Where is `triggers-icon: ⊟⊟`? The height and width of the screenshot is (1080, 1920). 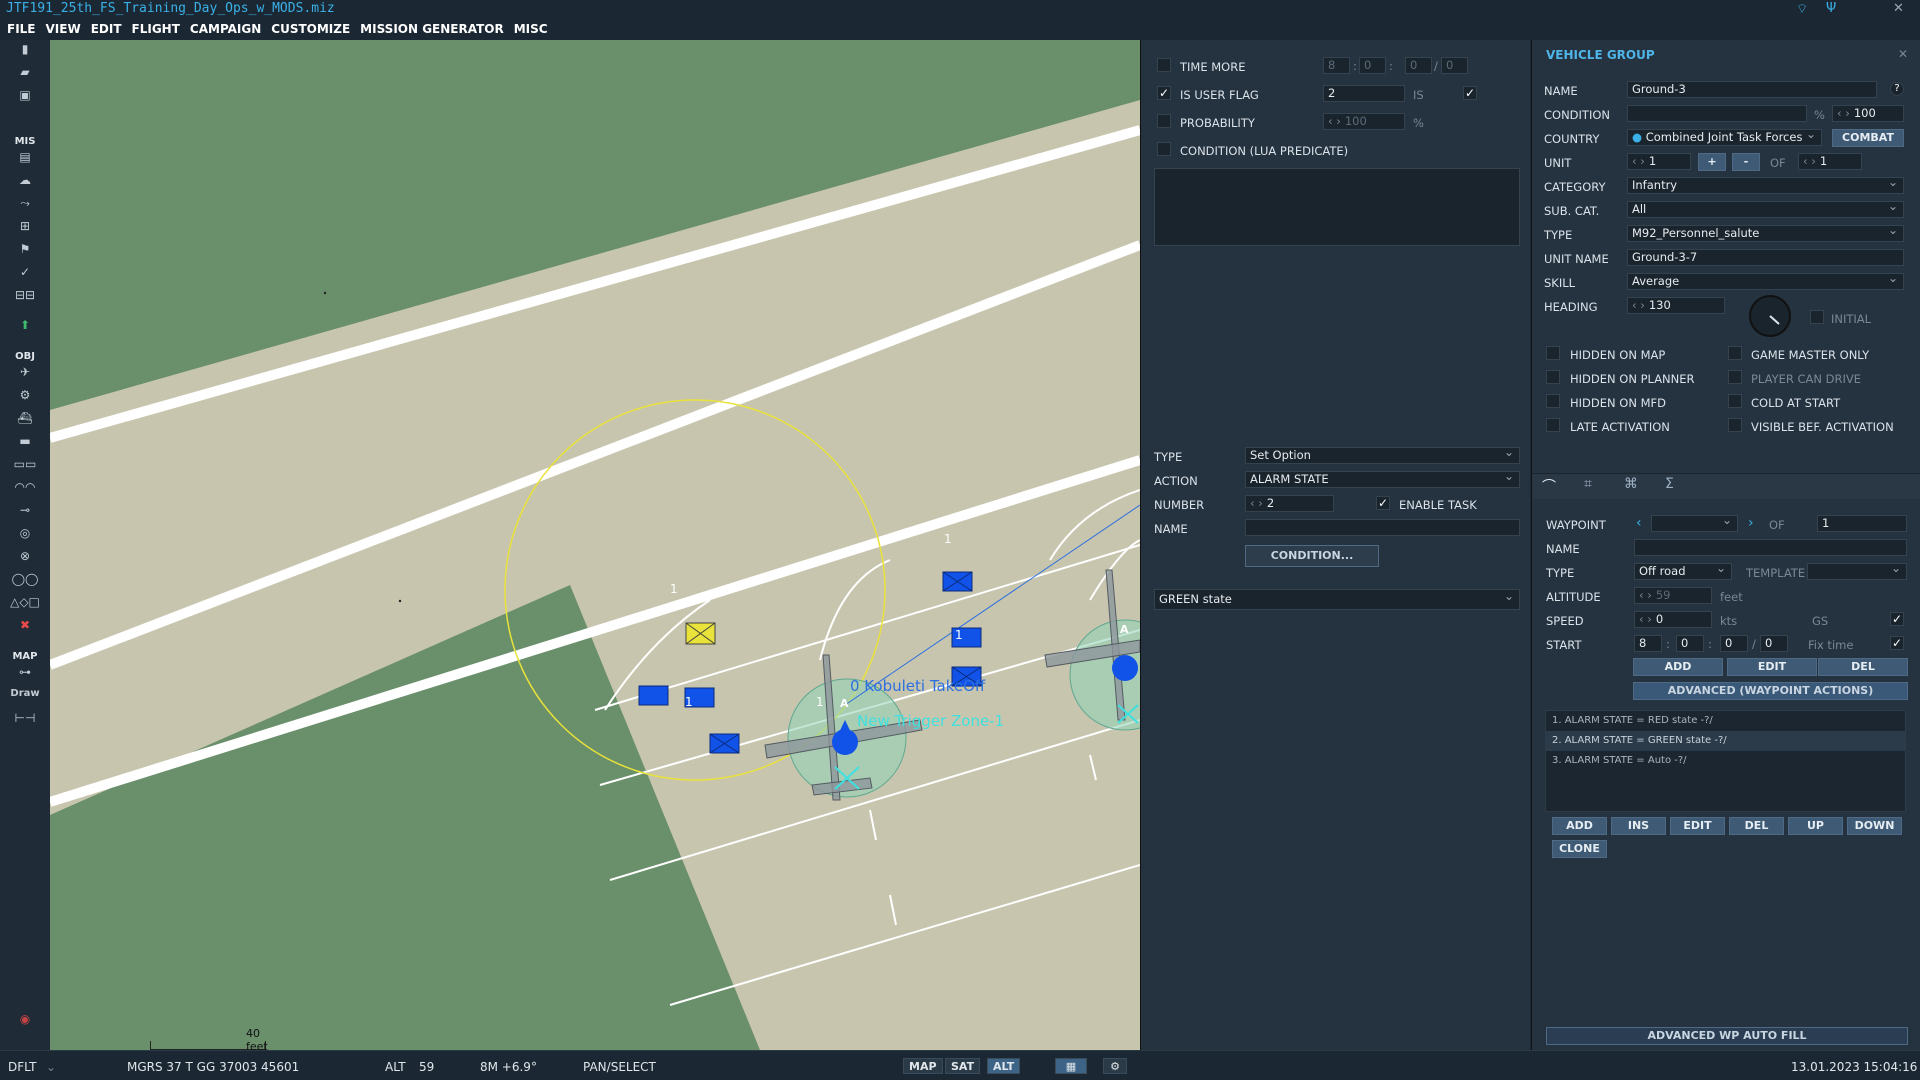
triggers-icon: ⊟⊟ is located at coordinates (25, 297).